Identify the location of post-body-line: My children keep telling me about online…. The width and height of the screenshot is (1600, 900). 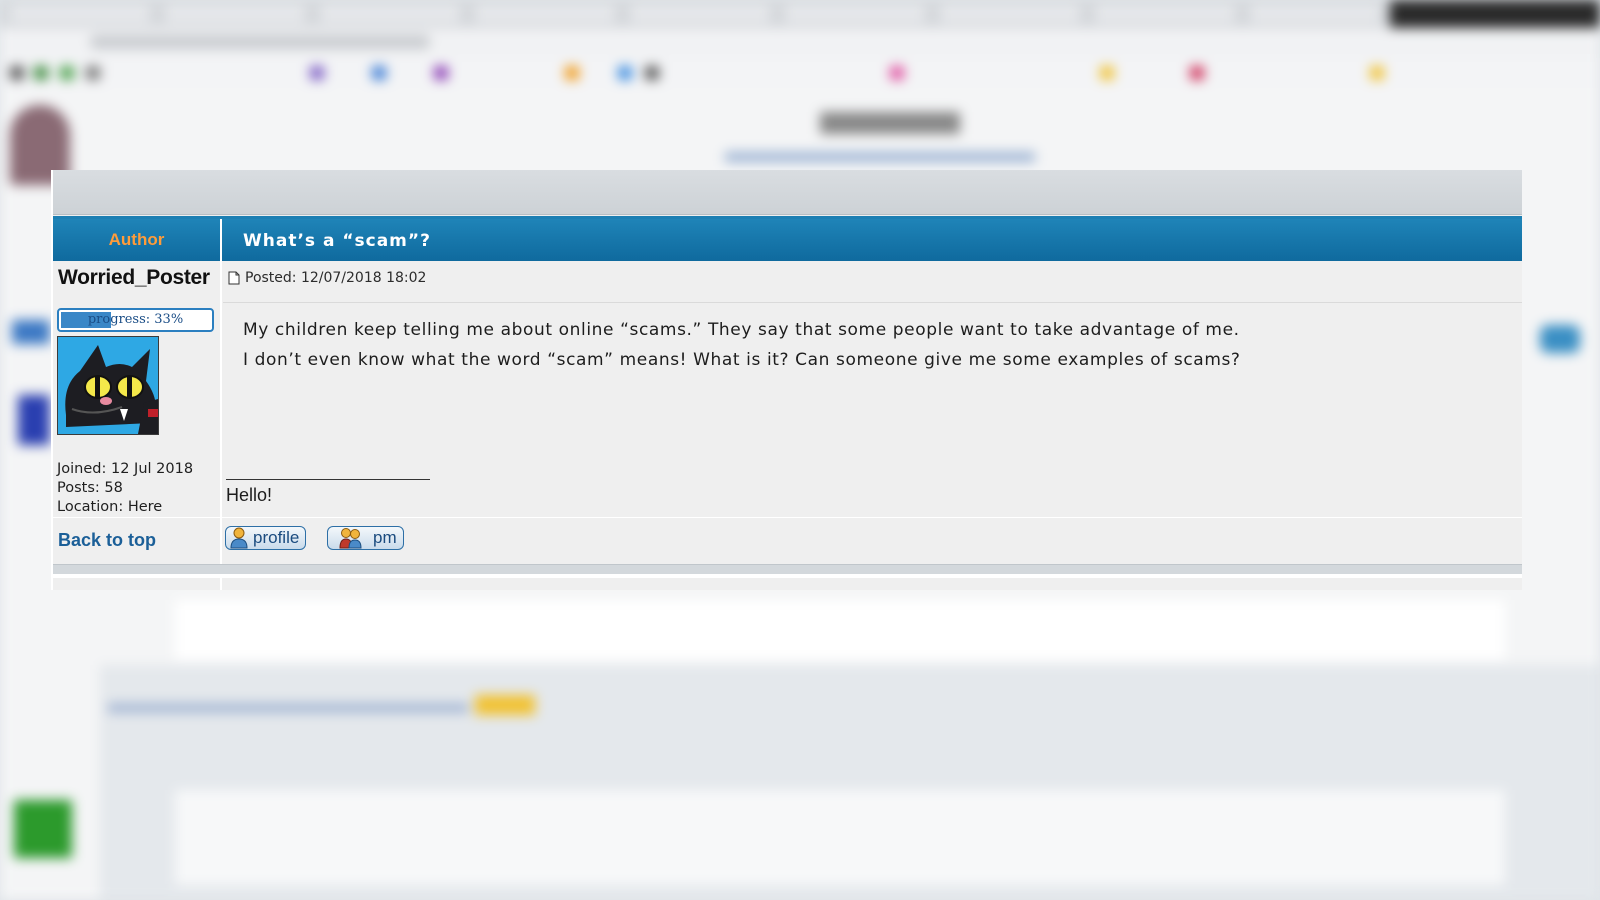
(741, 330).